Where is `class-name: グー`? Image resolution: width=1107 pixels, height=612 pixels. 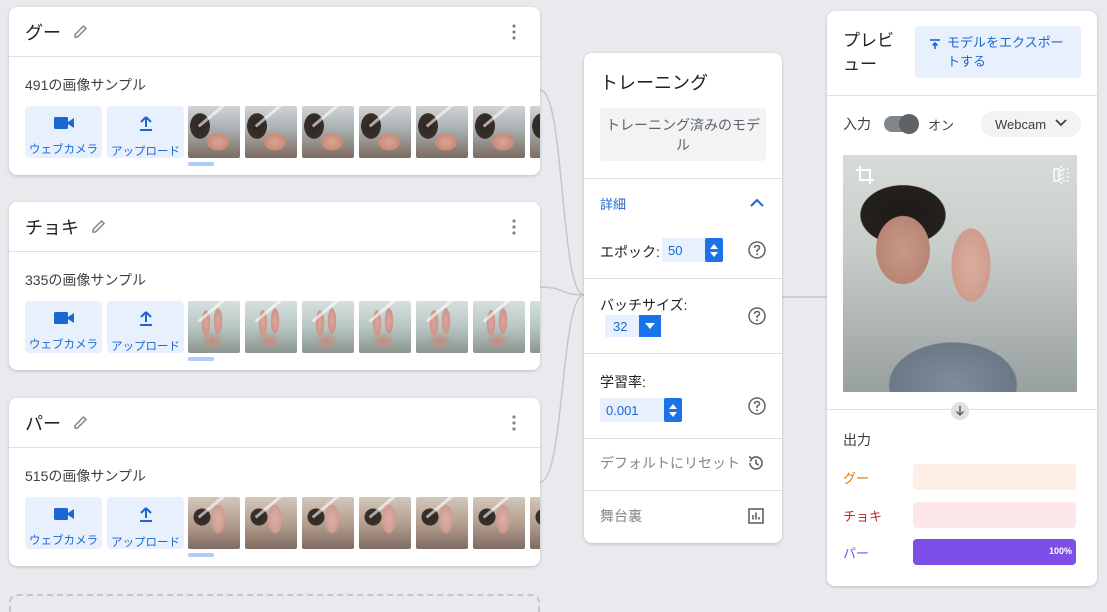
class-name: グー is located at coordinates (43, 32).